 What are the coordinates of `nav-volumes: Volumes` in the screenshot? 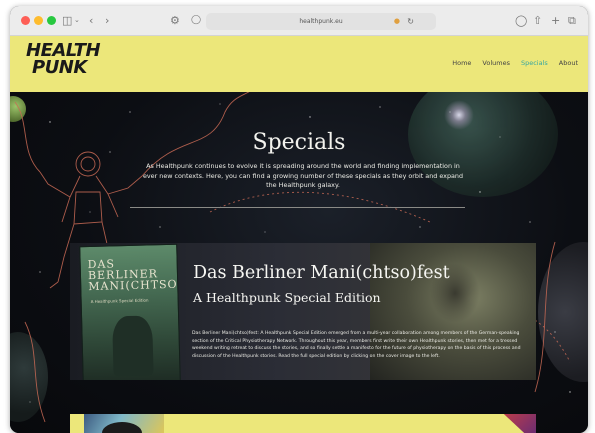 It's located at (496, 63).